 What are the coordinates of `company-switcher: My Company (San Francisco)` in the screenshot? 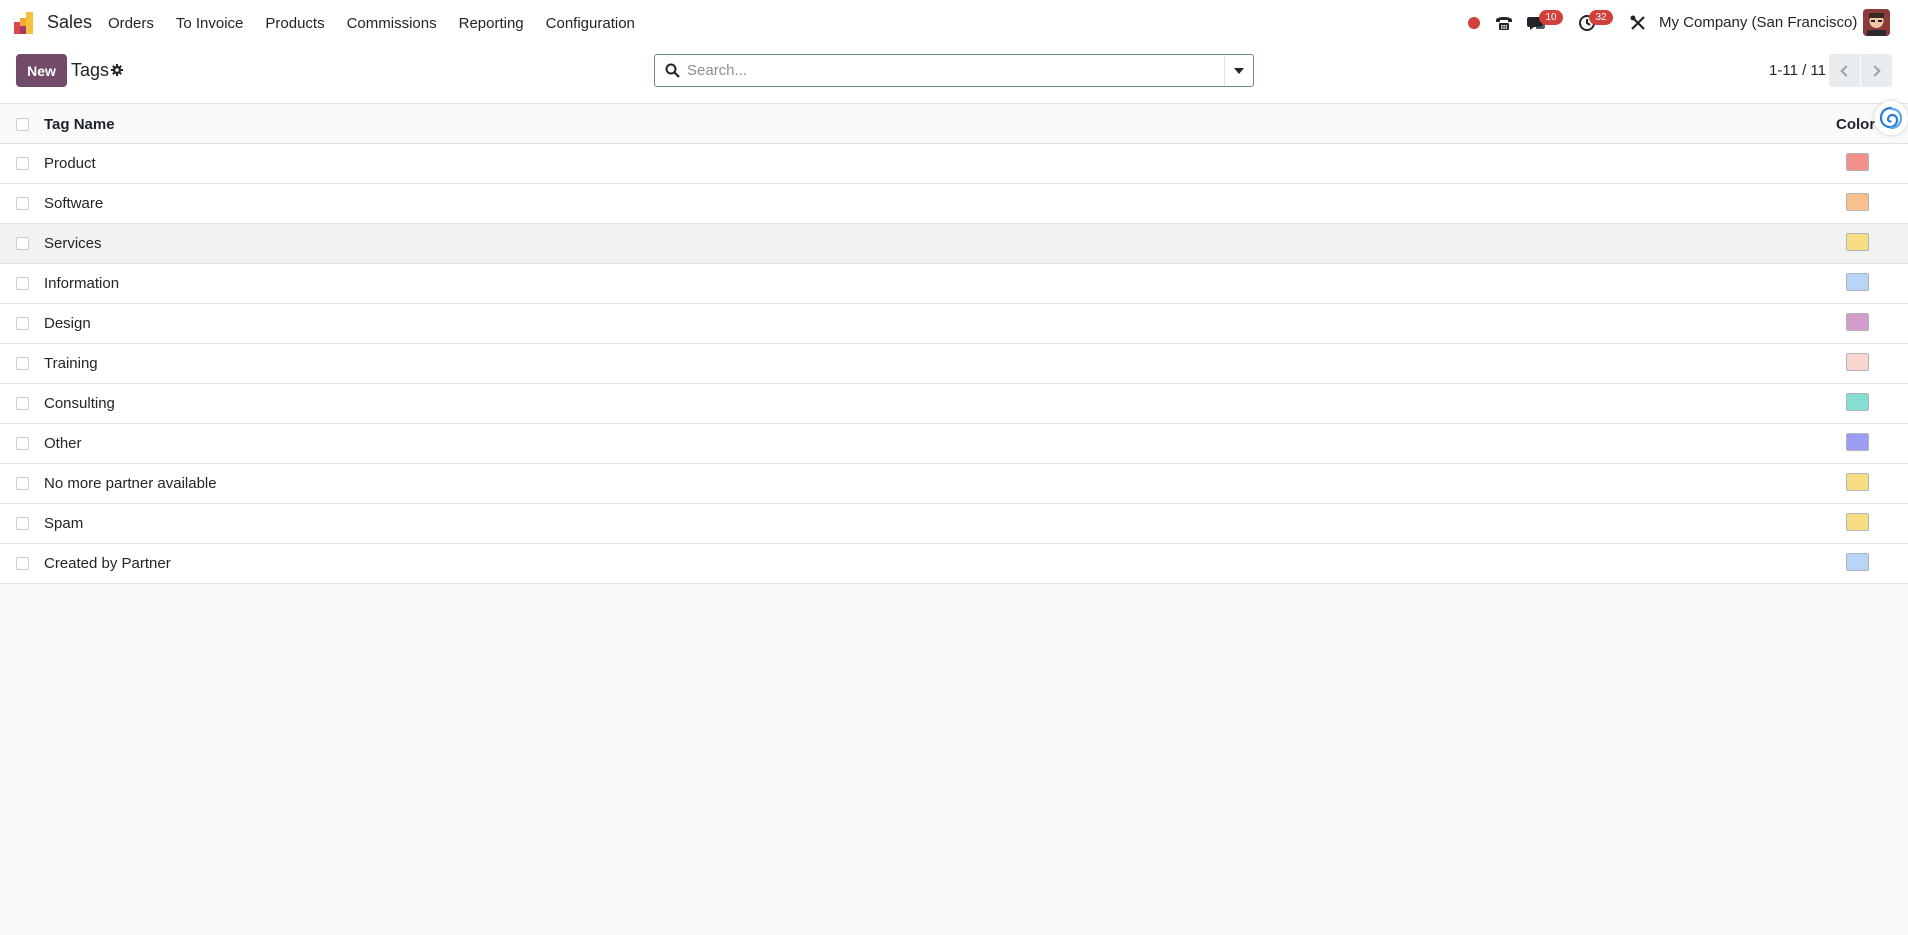 It's located at (1758, 22).